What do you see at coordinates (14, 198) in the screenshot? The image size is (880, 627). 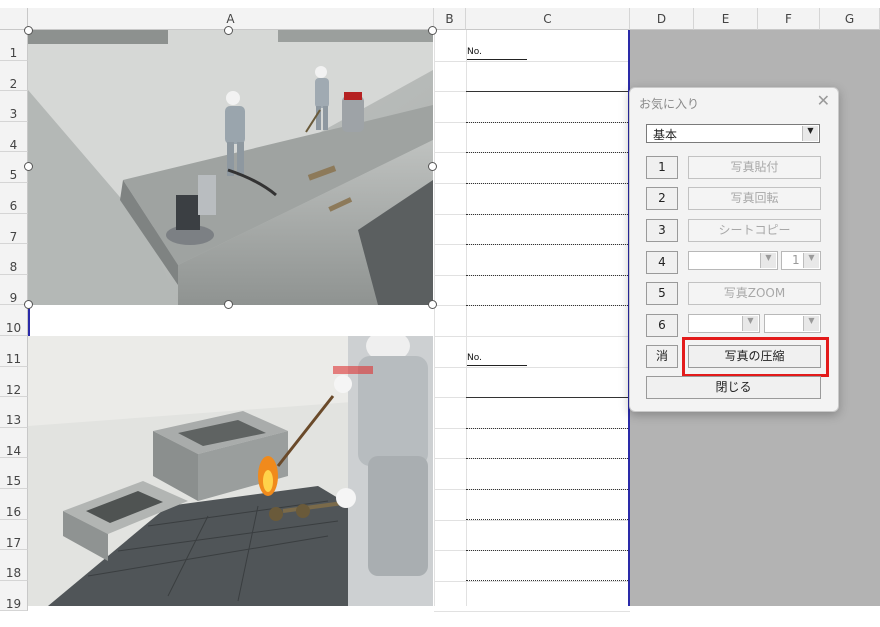 I see `row-header: 6` at bounding box center [14, 198].